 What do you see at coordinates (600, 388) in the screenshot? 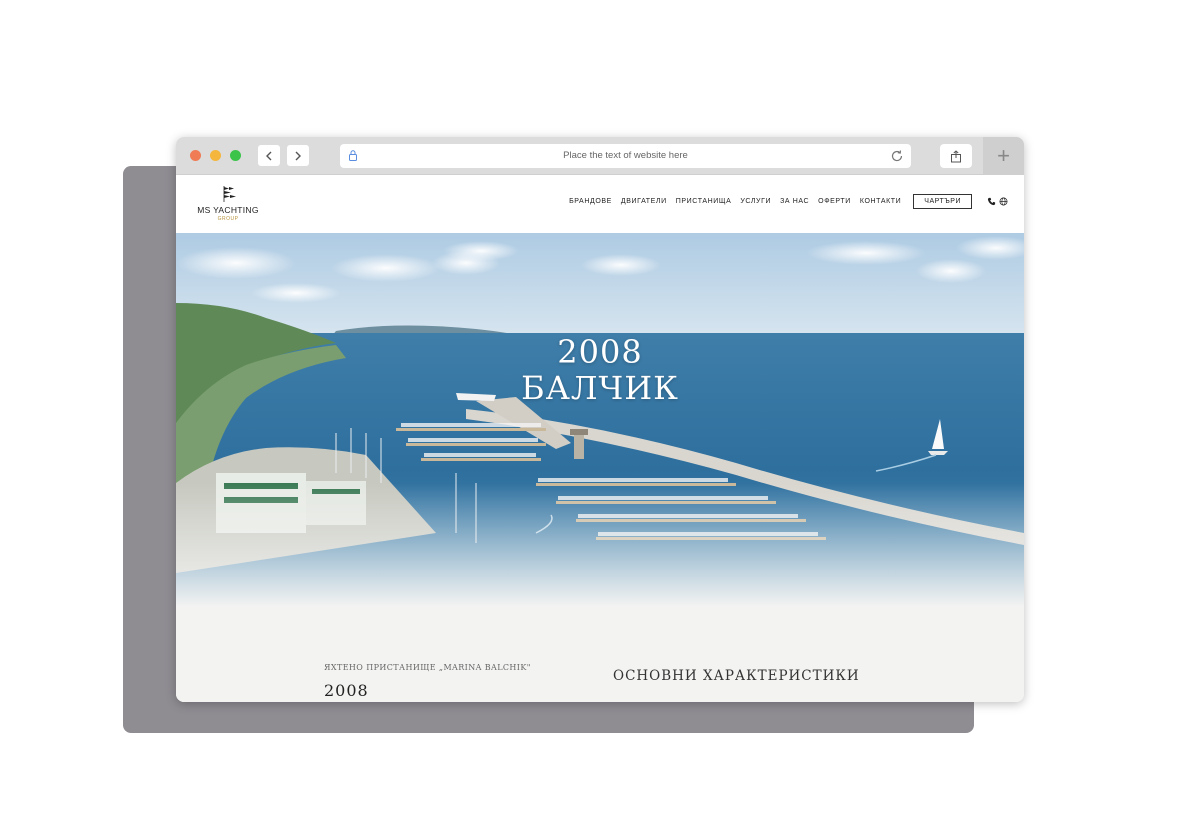
I see `hero-city: БАЛЧИК` at bounding box center [600, 388].